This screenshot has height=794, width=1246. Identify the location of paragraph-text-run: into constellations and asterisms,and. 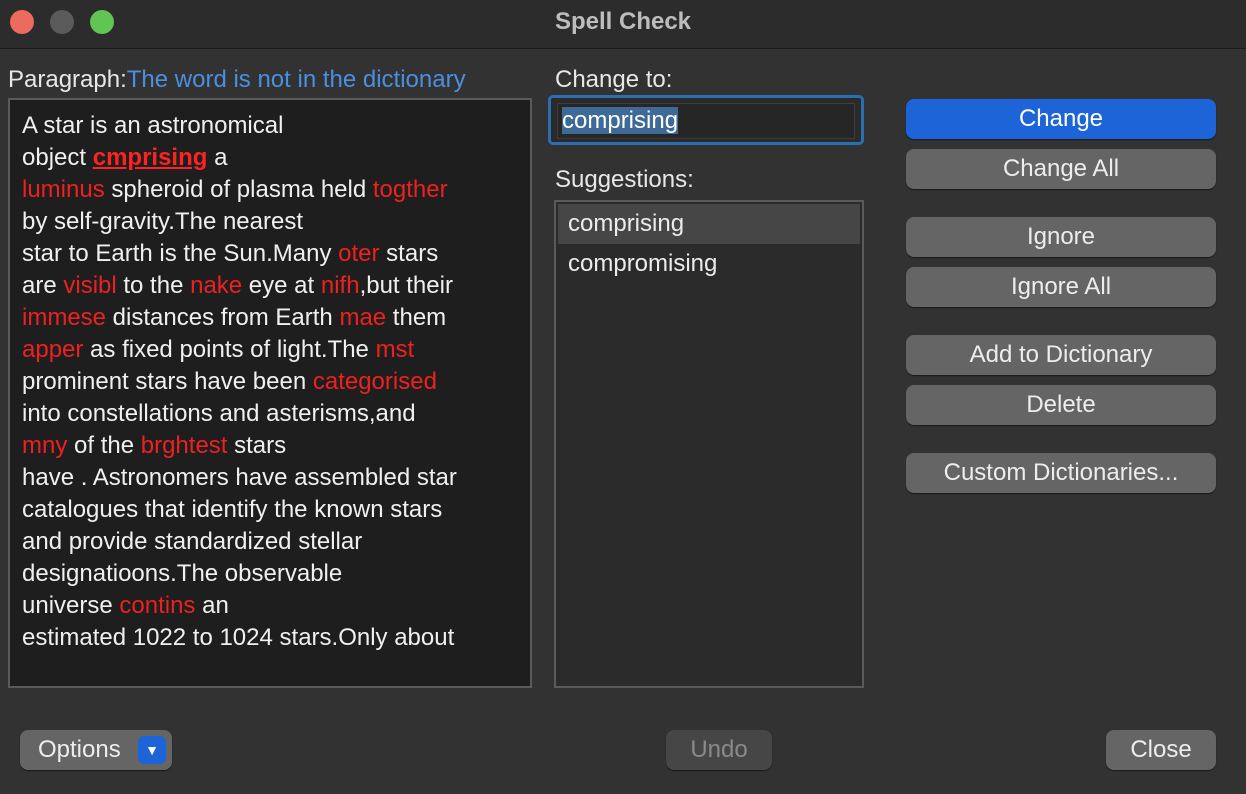
(219, 413).